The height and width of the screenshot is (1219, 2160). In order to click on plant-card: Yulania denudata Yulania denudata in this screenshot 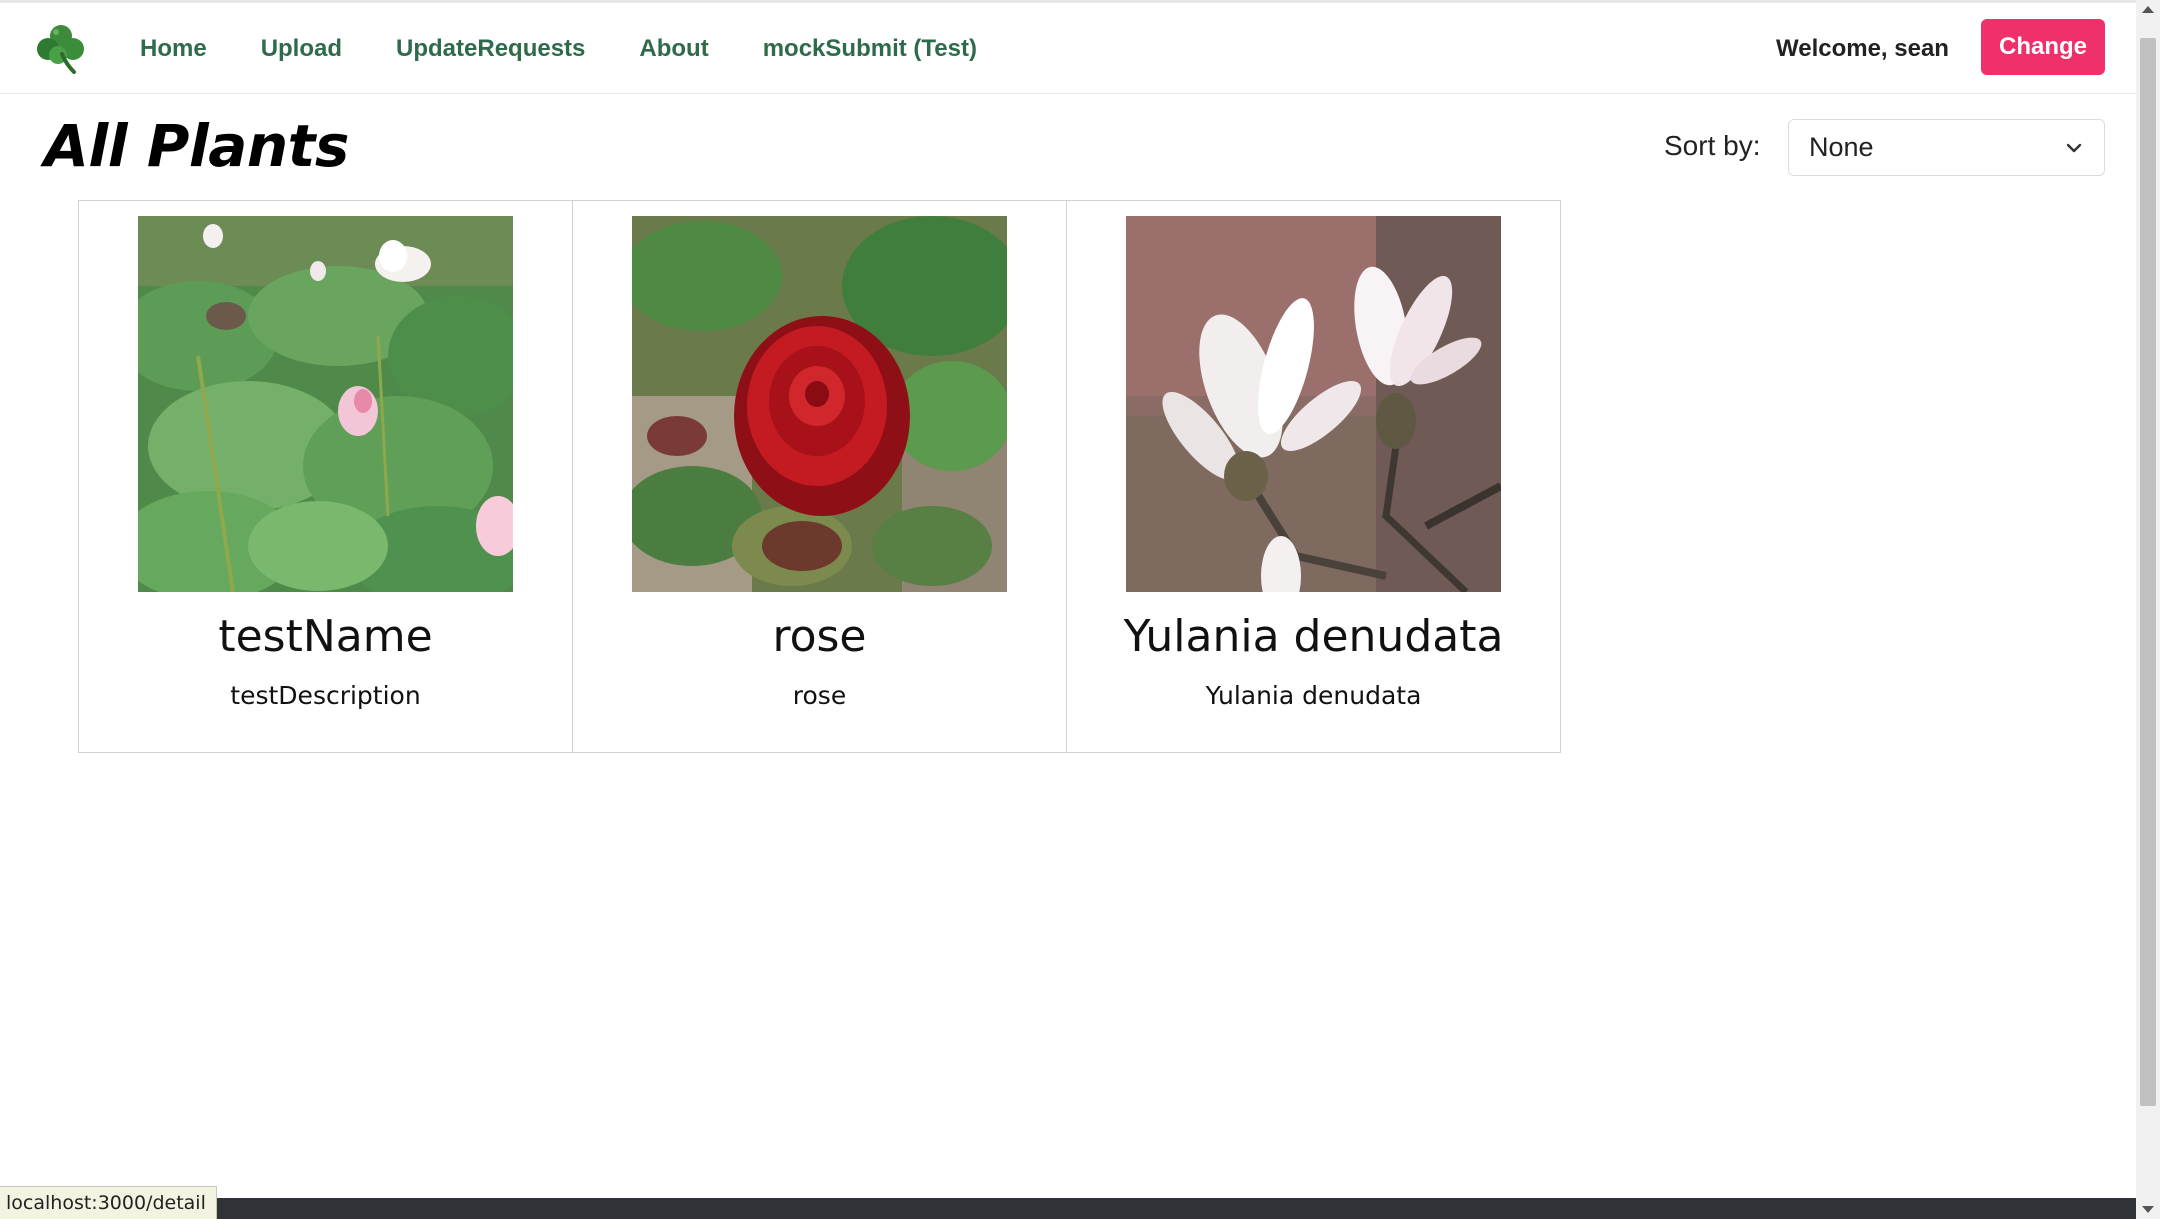, I will do `click(1313, 476)`.